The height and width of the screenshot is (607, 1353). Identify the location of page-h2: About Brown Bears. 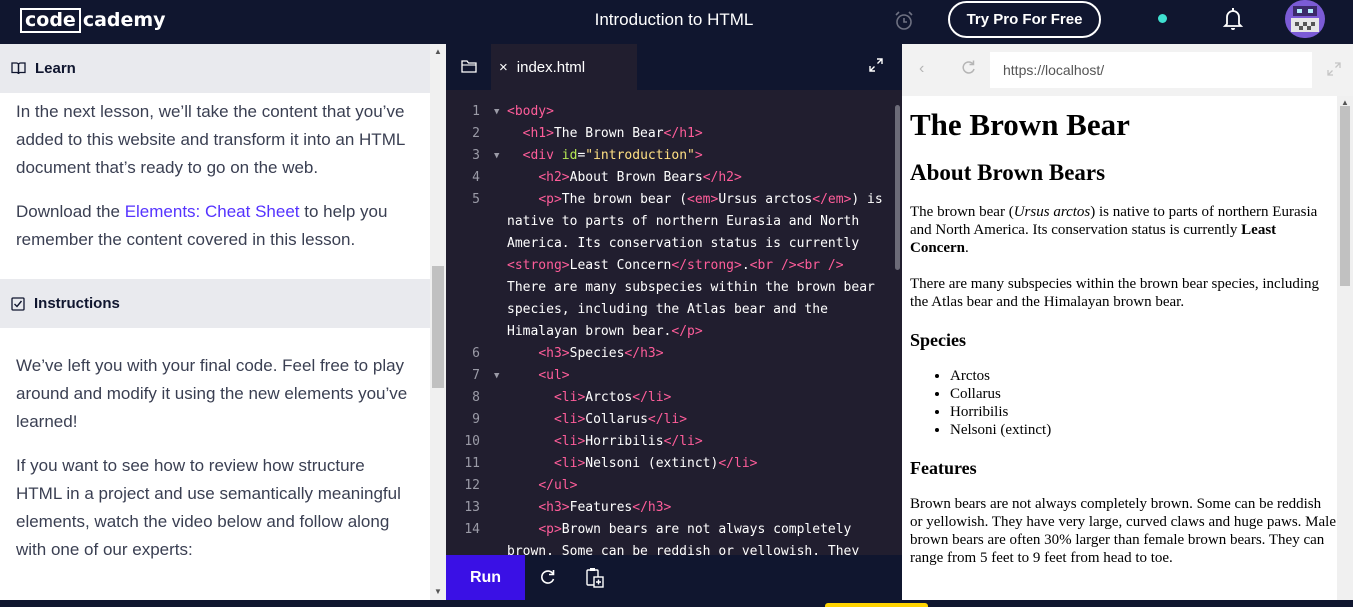
(1008, 172).